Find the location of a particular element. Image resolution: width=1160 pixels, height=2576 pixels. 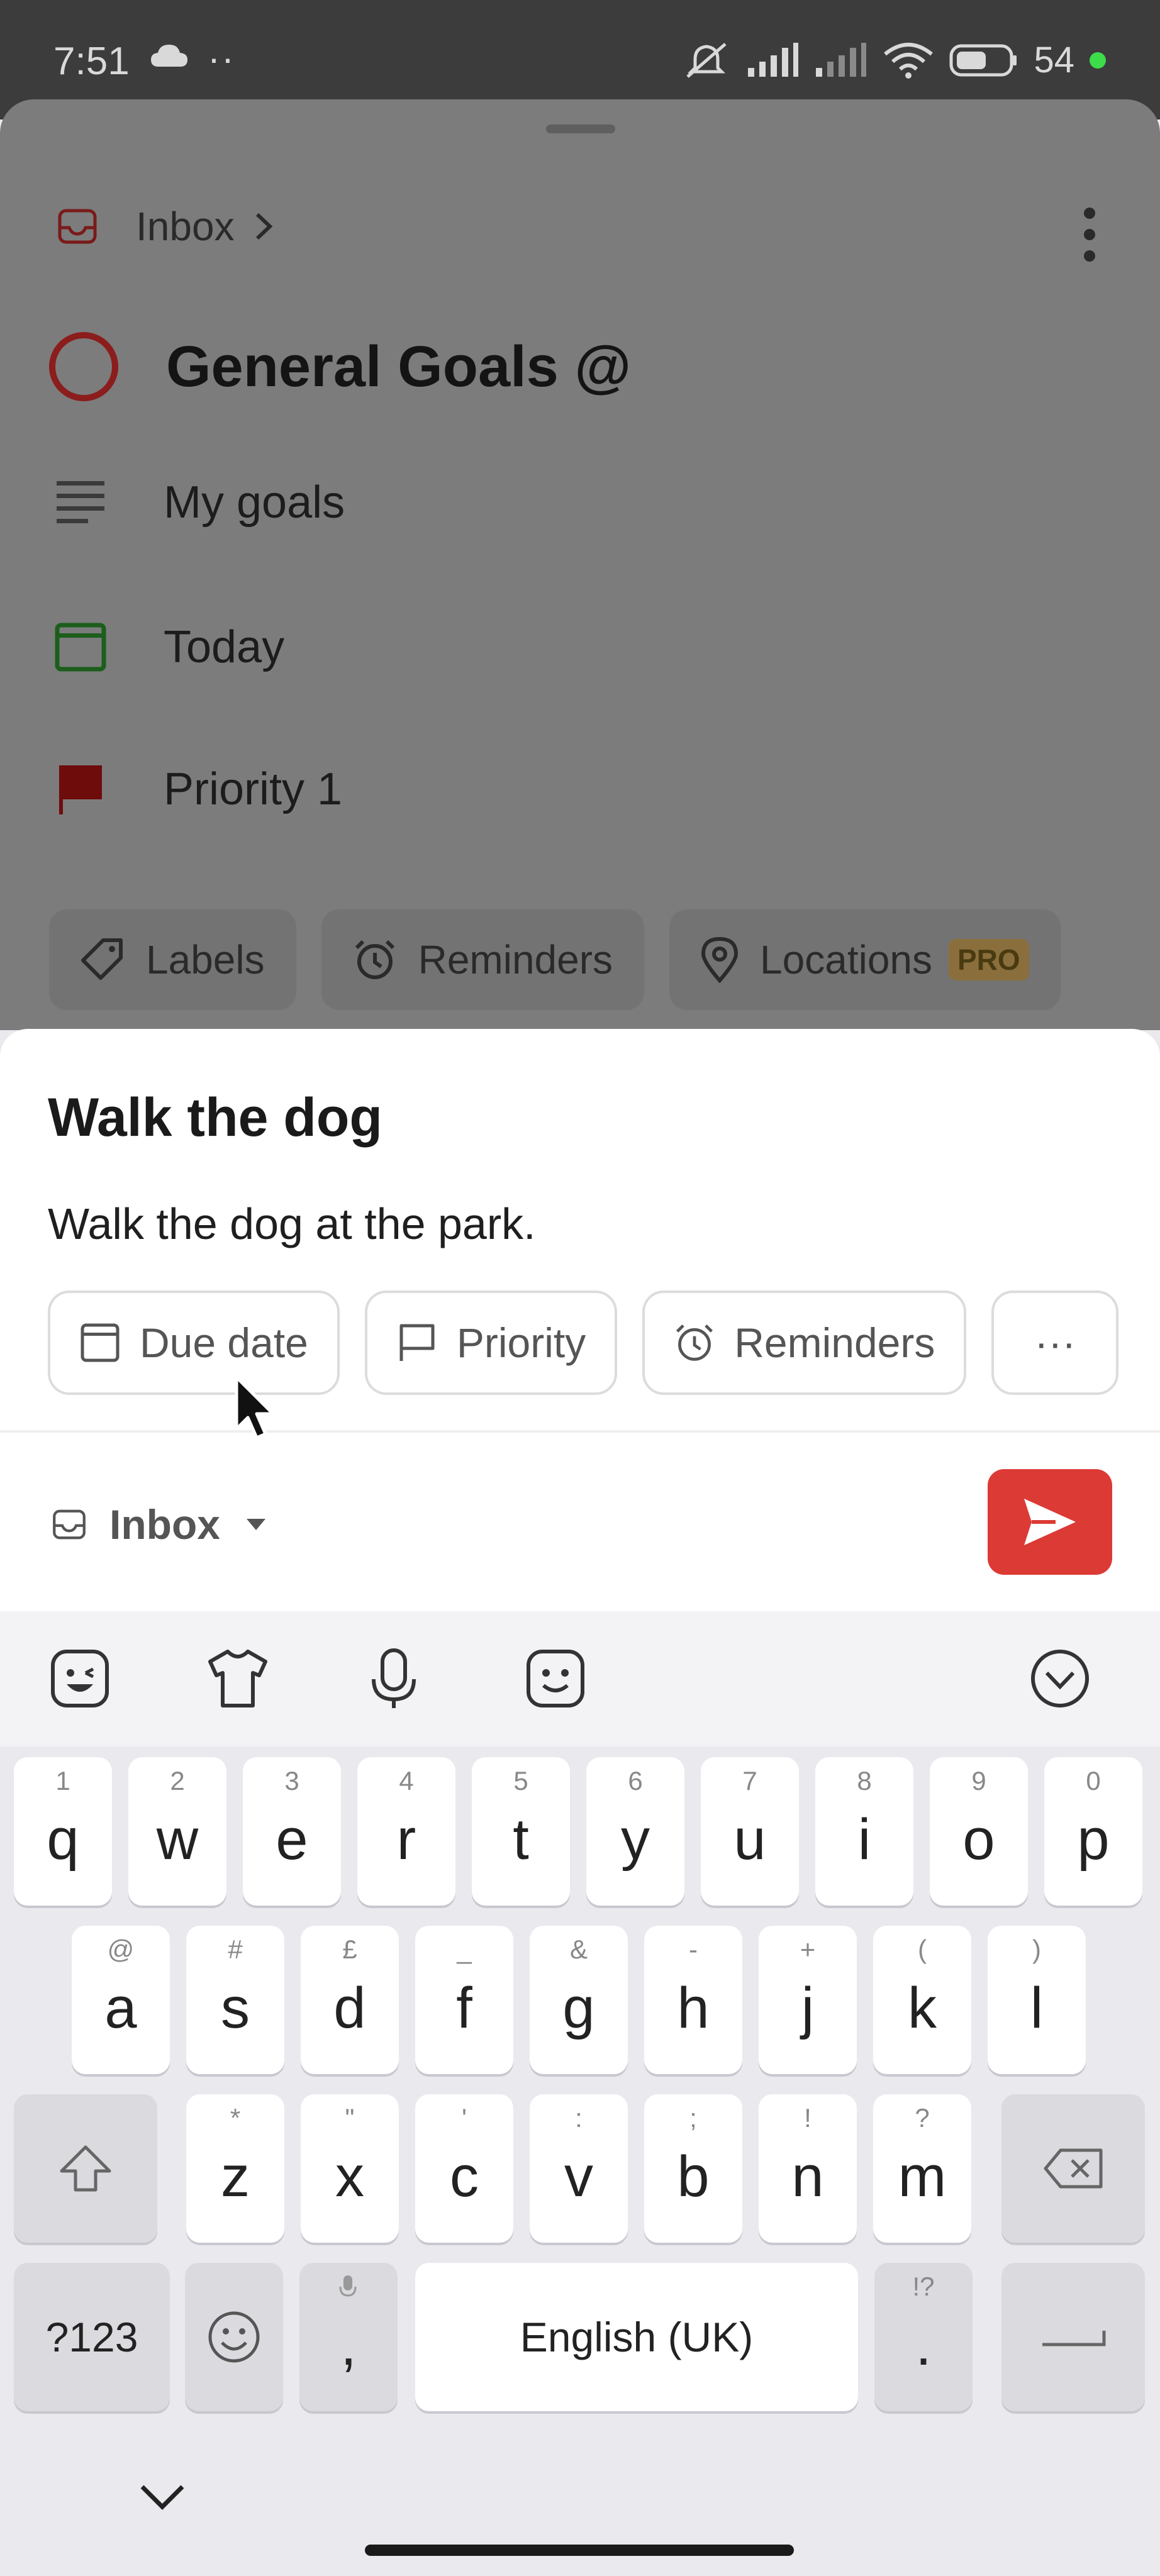

key-hint: _ is located at coordinates (465, 1949).